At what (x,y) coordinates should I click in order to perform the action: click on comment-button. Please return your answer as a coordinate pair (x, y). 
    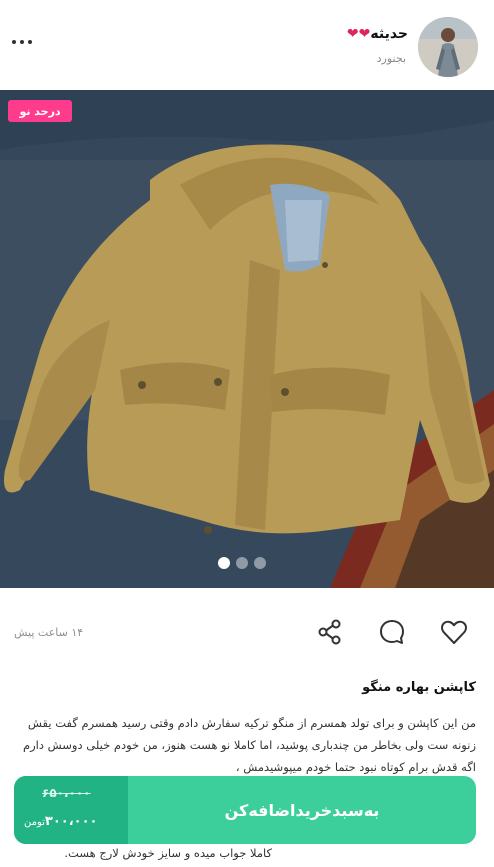
    Looking at the image, I should click on (392, 632).